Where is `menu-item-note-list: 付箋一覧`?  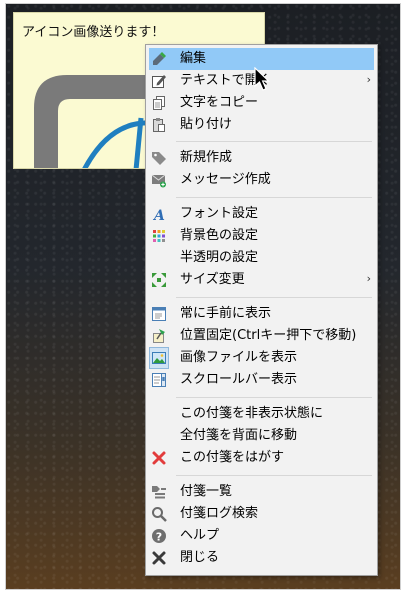
menu-item-note-list: 付箋一覧 is located at coordinates (261, 492).